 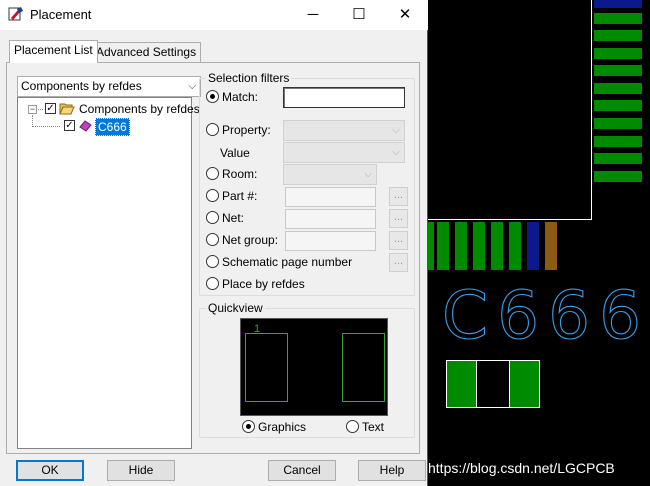 What do you see at coordinates (314, 367) in the screenshot?
I see `quickview-preview: 1` at bounding box center [314, 367].